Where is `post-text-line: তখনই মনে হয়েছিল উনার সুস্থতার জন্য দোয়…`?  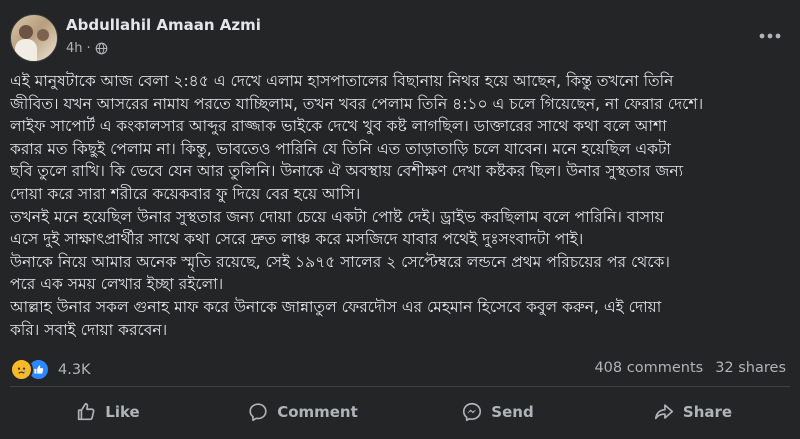 post-text-line: তখনই মনে হয়েছিল উনার সুস্থতার জন্য দোয়… is located at coordinates (337, 216).